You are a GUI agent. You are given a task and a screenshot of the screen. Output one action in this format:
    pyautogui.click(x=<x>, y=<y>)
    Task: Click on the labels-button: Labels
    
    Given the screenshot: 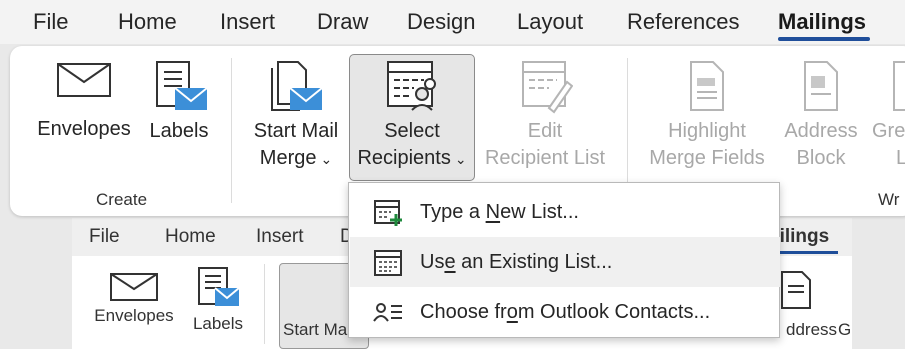 What is the action you would take?
    pyautogui.click(x=179, y=102)
    